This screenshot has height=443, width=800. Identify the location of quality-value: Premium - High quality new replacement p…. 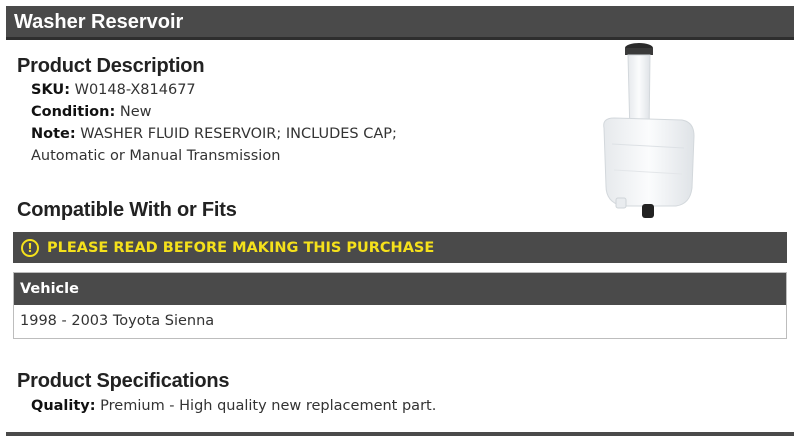
(268, 406).